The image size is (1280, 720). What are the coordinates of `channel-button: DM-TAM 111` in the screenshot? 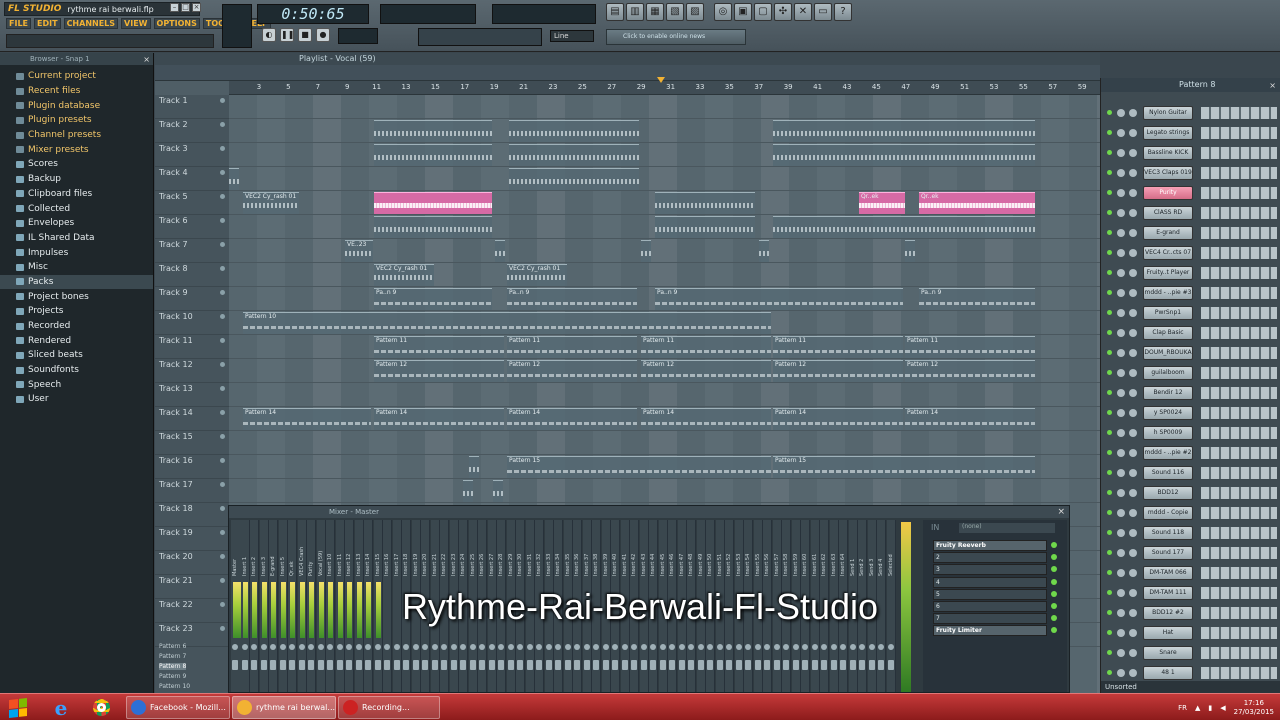 It's located at (1168, 593).